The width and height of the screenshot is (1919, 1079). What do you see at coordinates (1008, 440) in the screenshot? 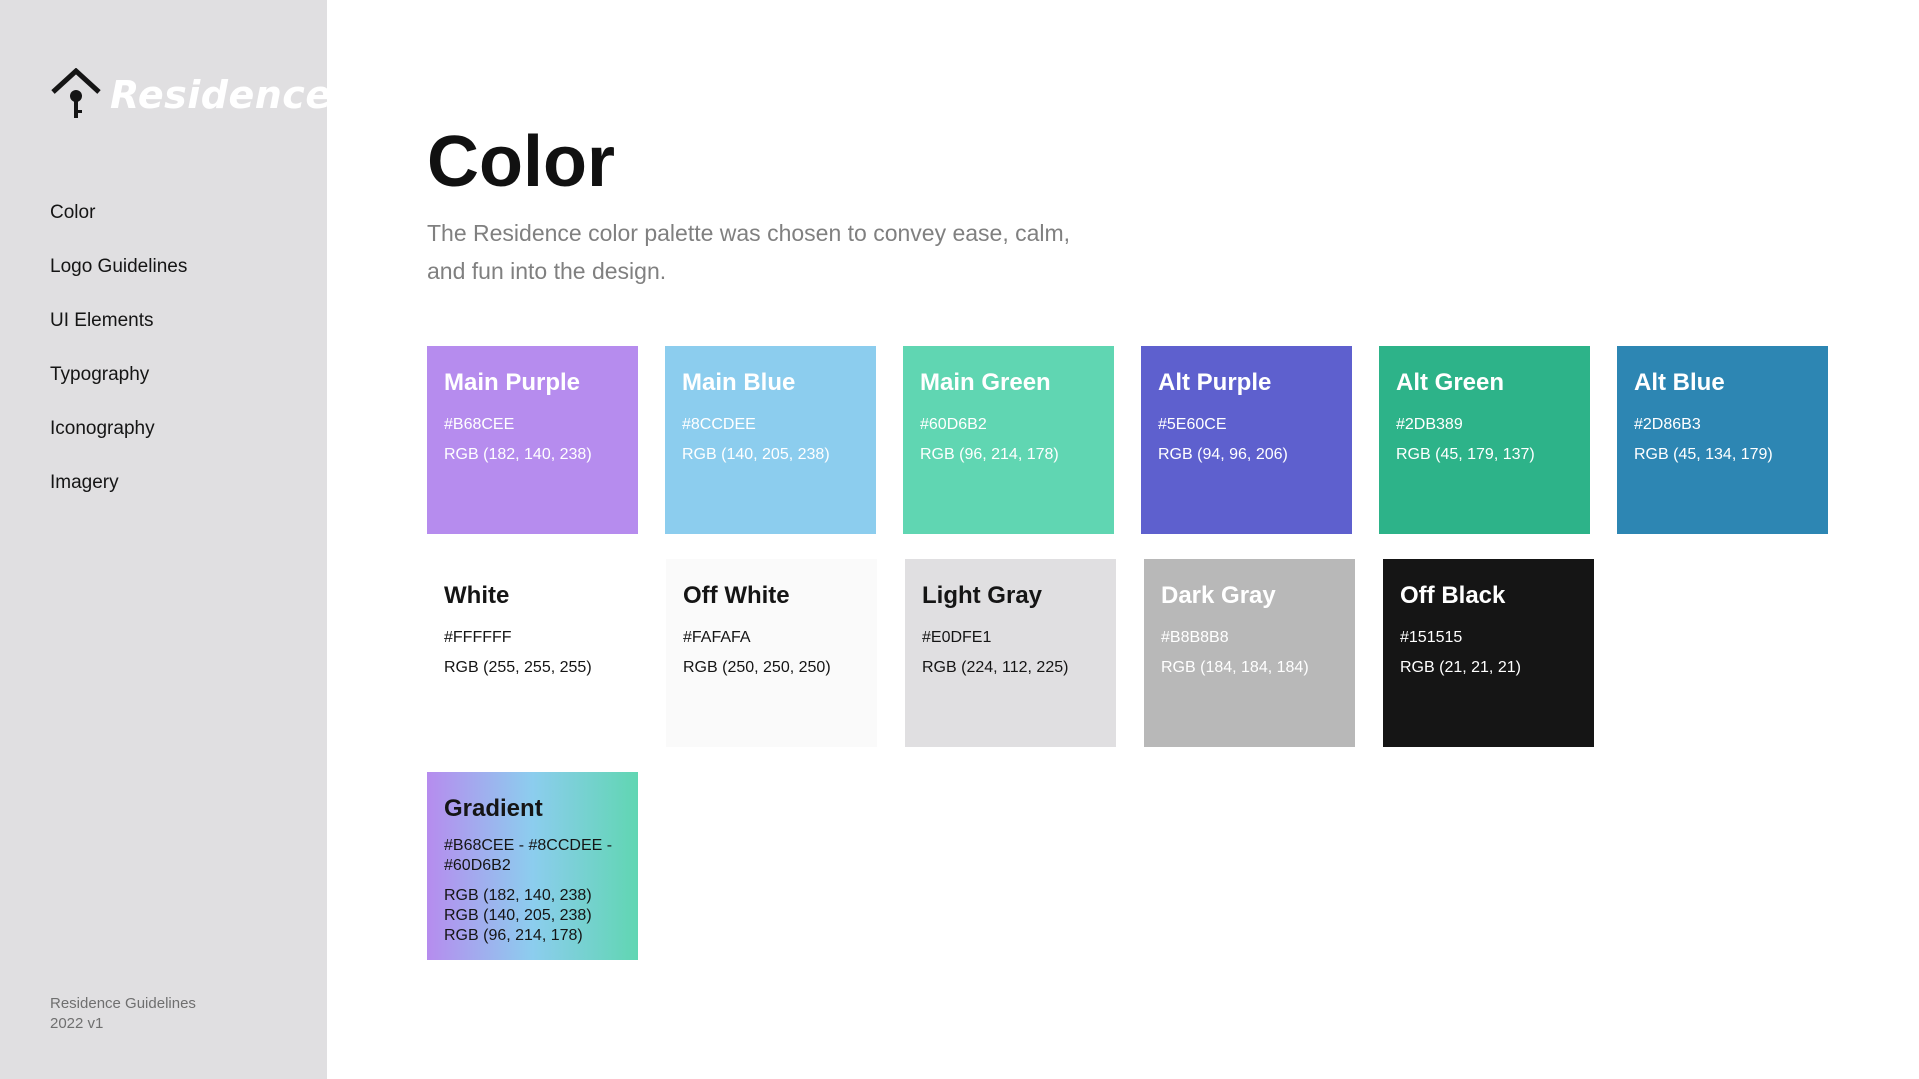
I see `swatch-main-green: Main Green #60D6B2 RGB (96, 214, 178)` at bounding box center [1008, 440].